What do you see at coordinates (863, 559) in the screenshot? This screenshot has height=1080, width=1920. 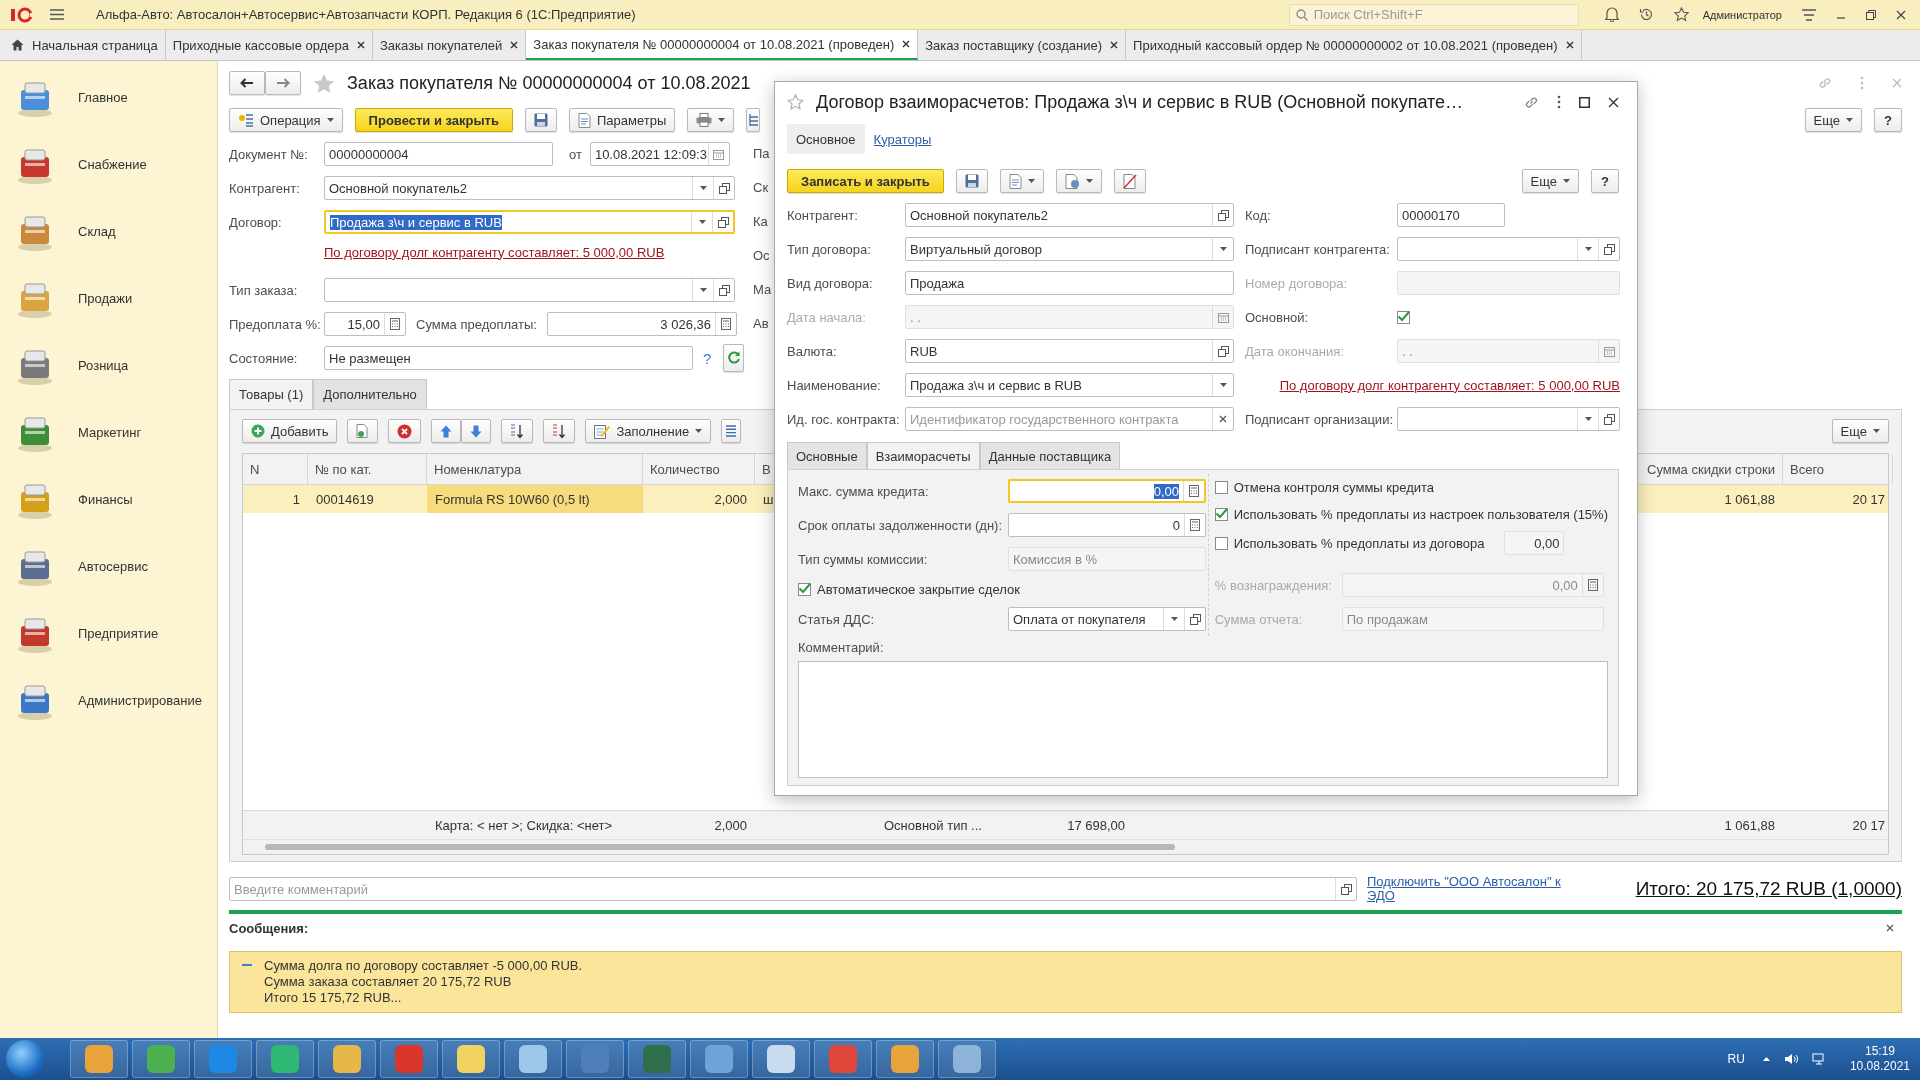 I see `field-label: Тип суммы комиссии:` at bounding box center [863, 559].